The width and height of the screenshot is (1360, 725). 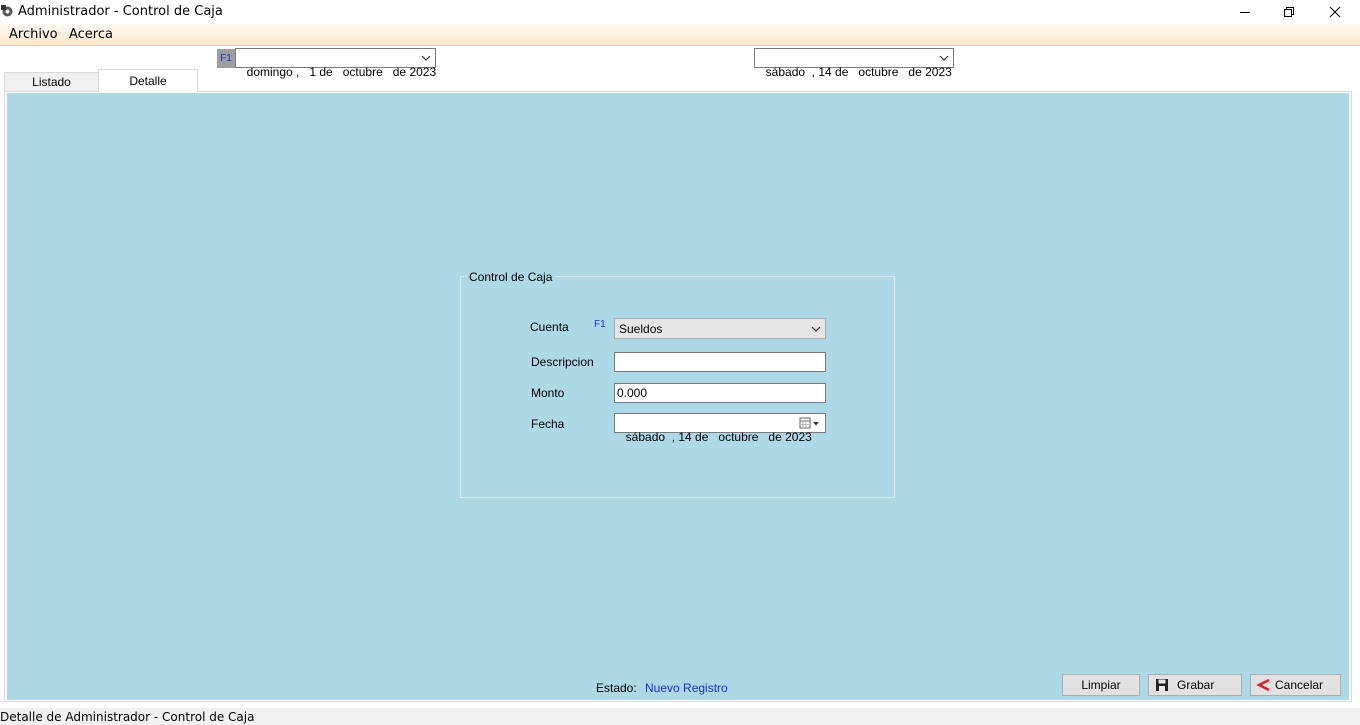 What do you see at coordinates (854, 63) in the screenshot?
I see `date-to-picker: sábado , 14 de octubre de 2023` at bounding box center [854, 63].